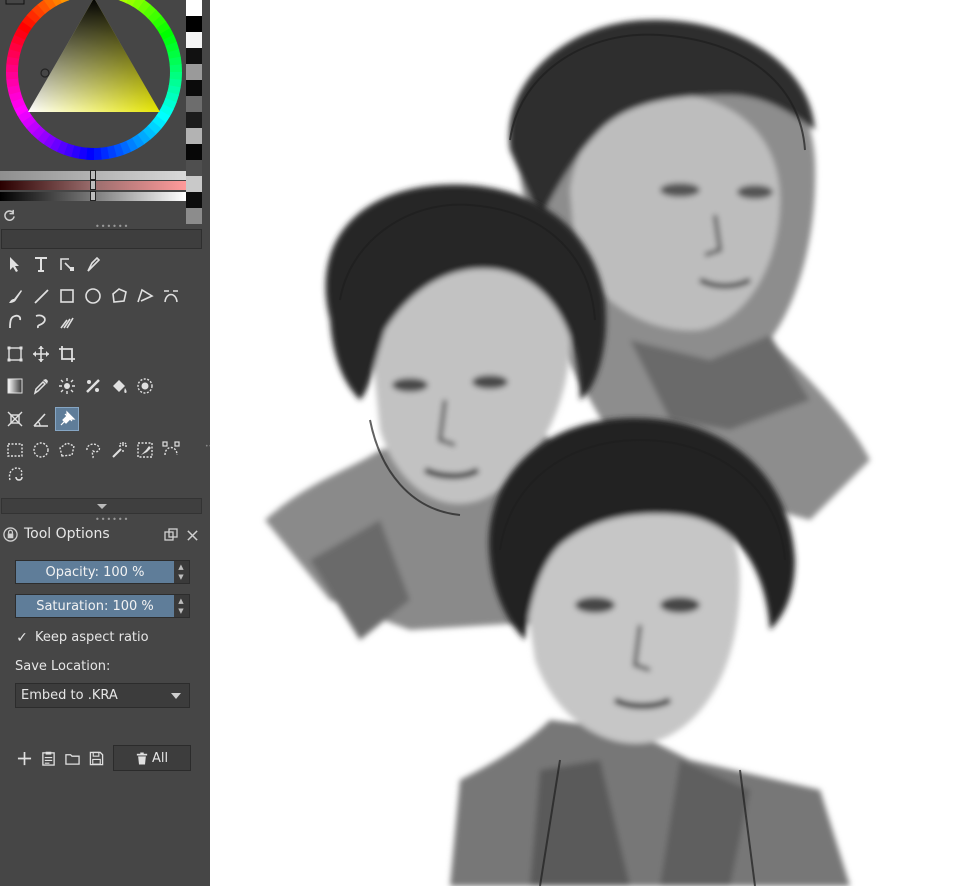  I want to click on freehand-select-icon, so click(93, 450).